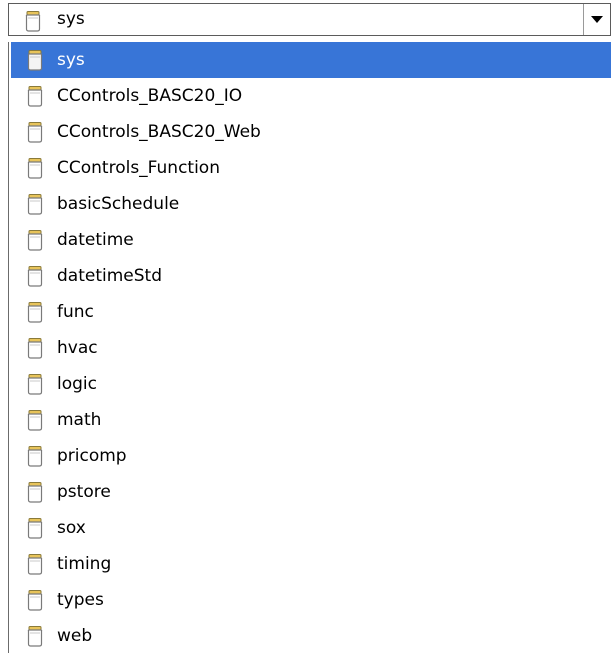 The height and width of the screenshot is (653, 611). I want to click on kit-select-combobox: sys, so click(309, 19).